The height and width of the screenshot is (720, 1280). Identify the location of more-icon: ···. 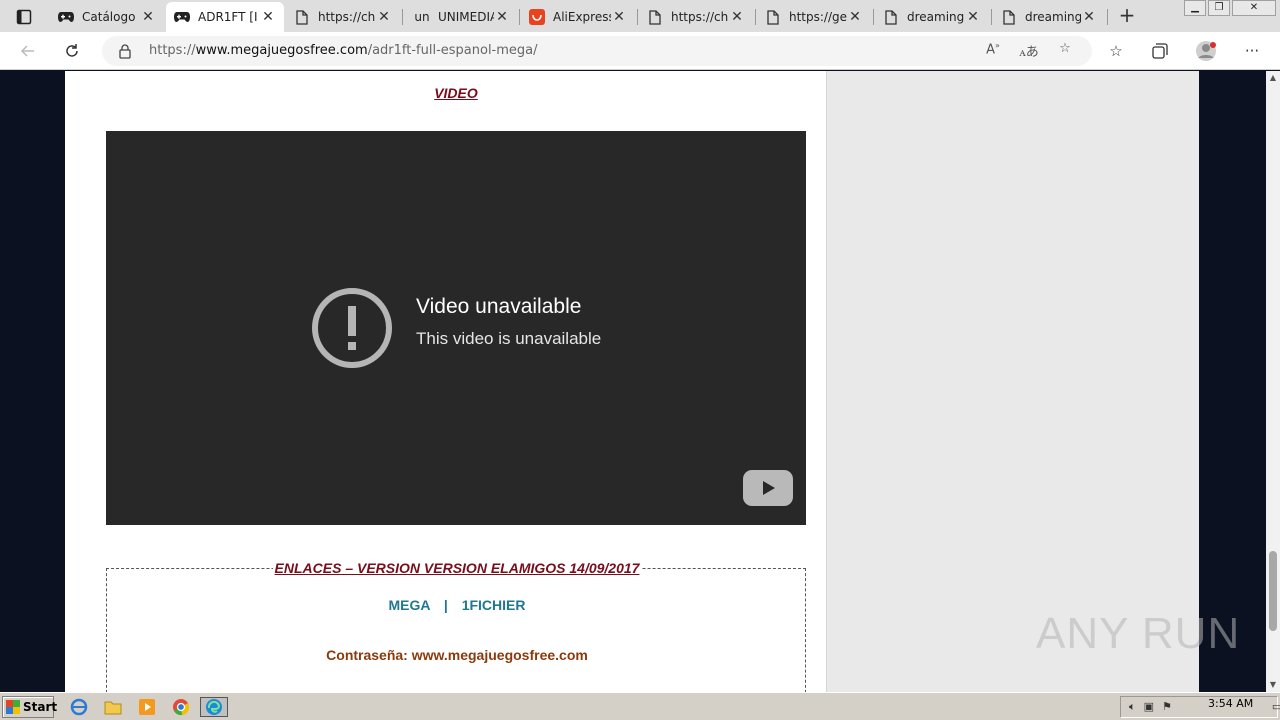
(1252, 51).